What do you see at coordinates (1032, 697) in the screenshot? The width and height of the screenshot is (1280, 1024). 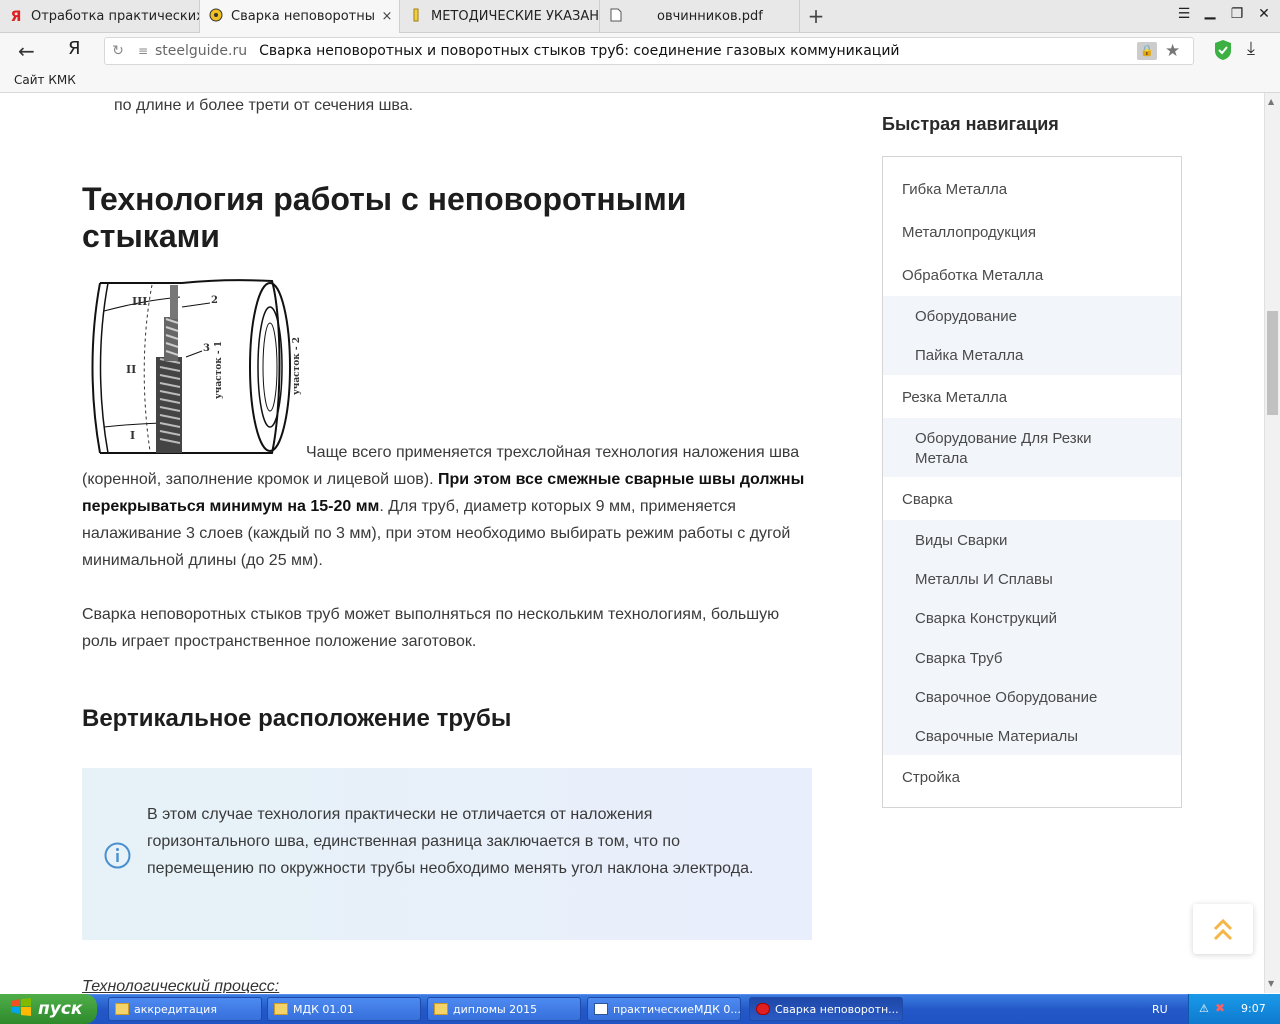 I see `nav-subitem-svarochnoe-oborudovanie: Сварочное Оборудование` at bounding box center [1032, 697].